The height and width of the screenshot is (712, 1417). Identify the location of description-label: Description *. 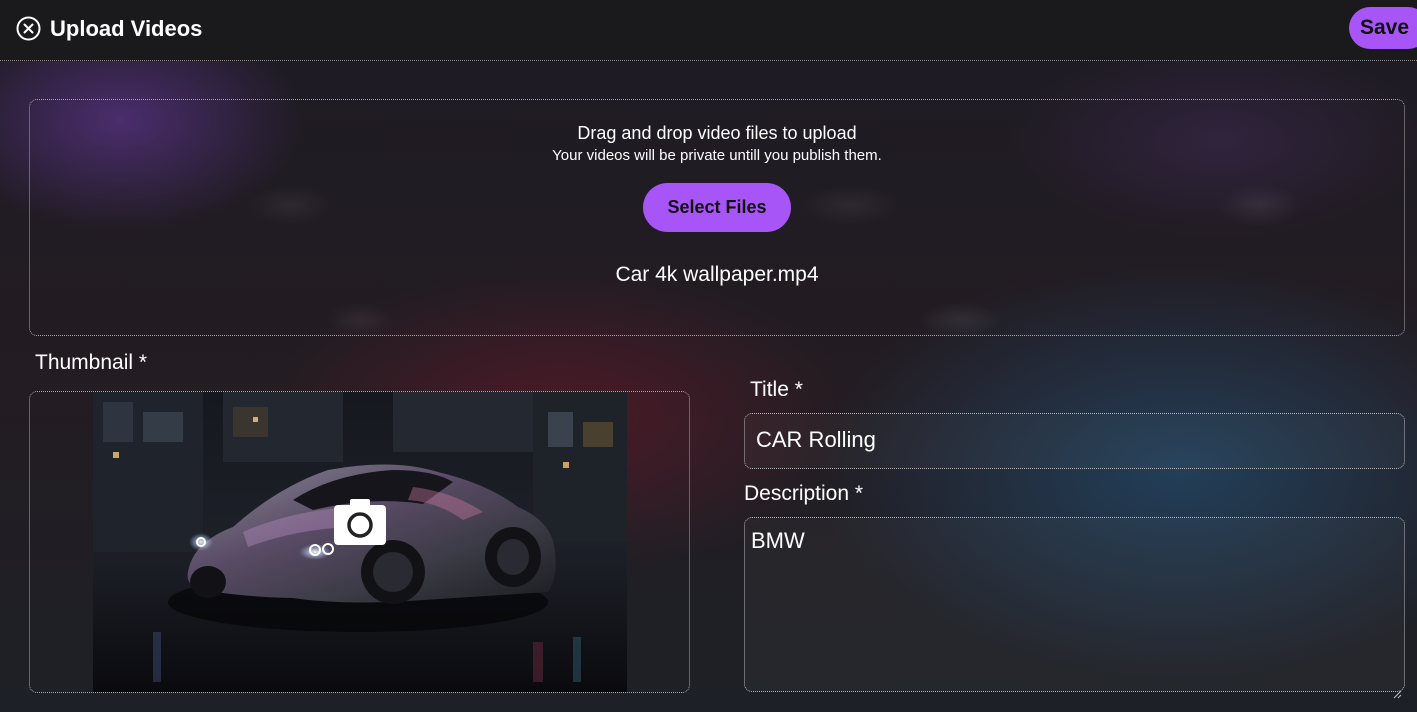
(804, 493).